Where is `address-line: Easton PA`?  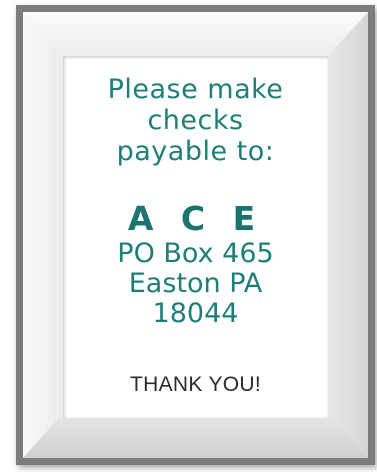 address-line: Easton PA is located at coordinates (195, 283).